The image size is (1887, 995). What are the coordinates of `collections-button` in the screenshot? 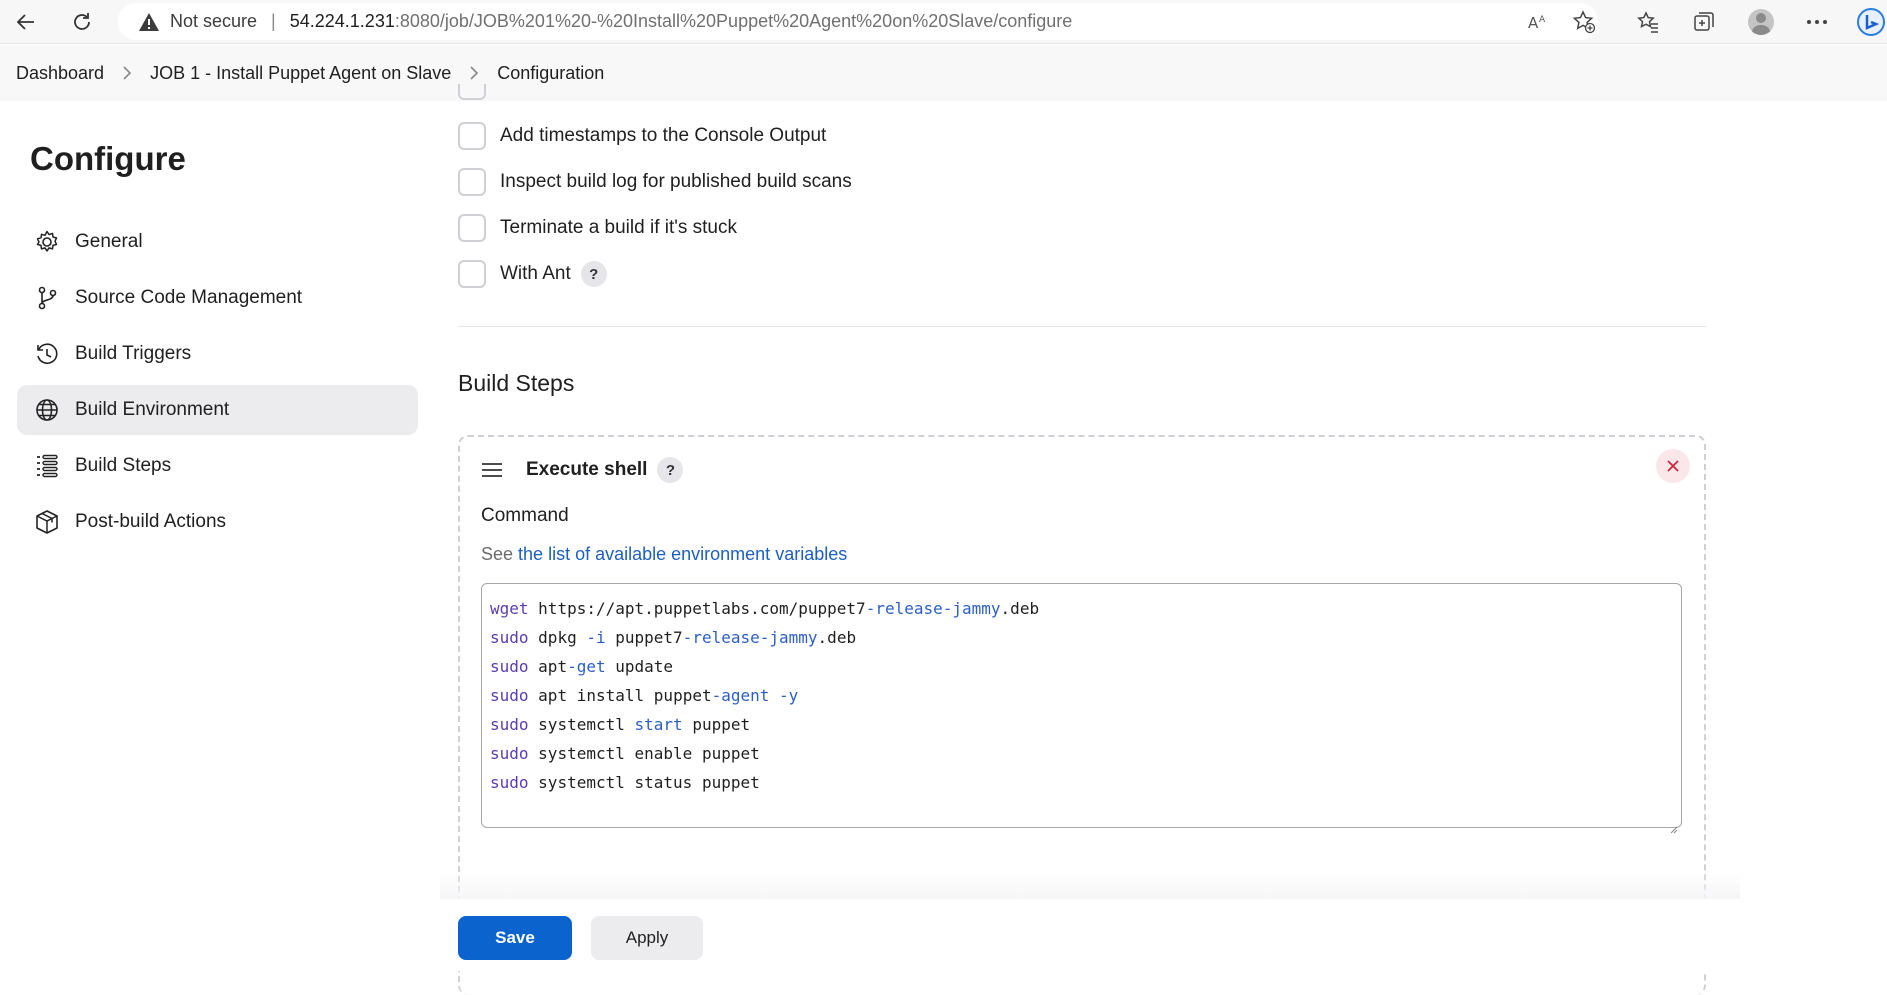 It's located at (1704, 22).